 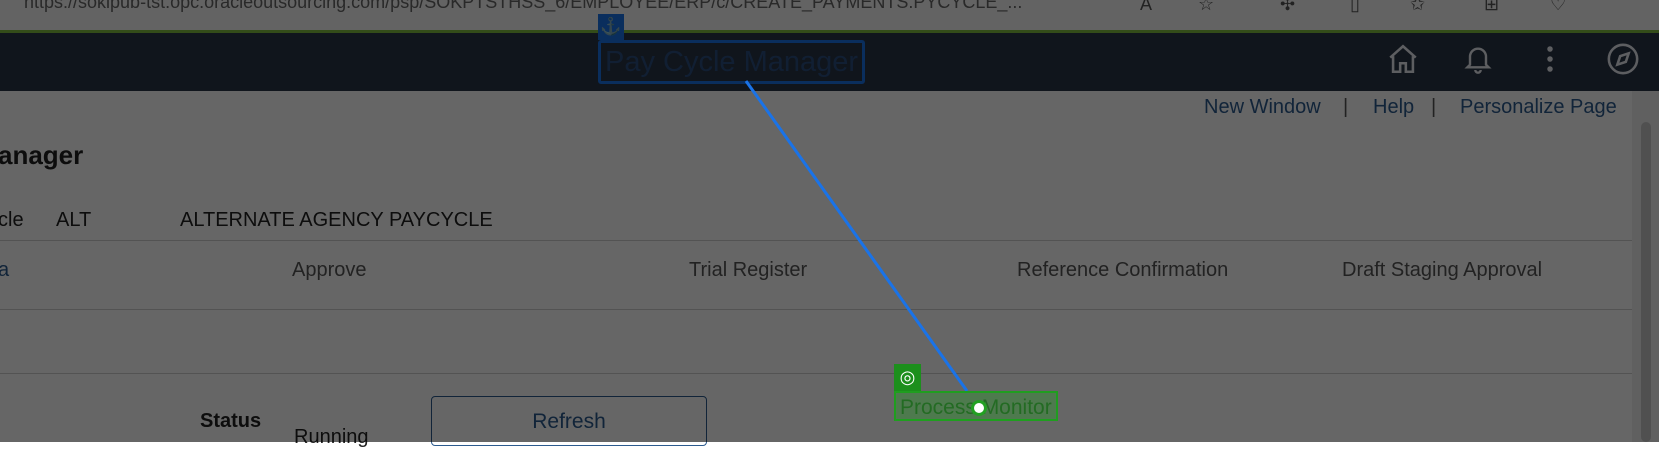 What do you see at coordinates (329, 270) in the screenshot?
I see `step-approve: Approve` at bounding box center [329, 270].